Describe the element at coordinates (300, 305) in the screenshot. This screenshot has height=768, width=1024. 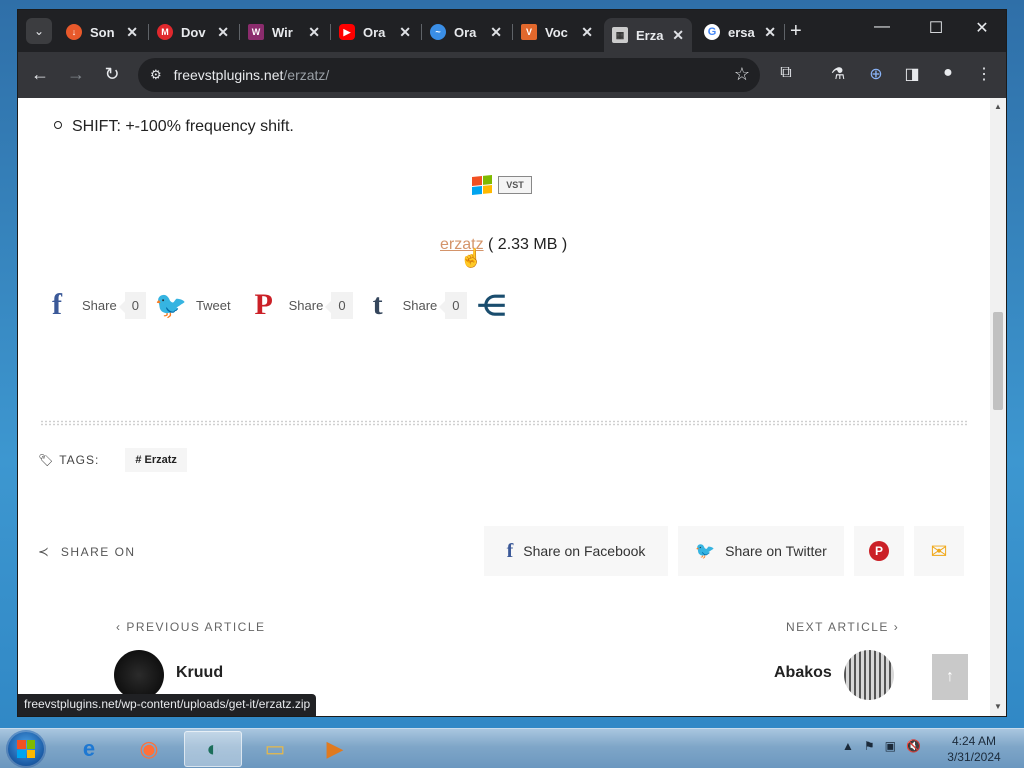
I see `pinterest-share-button: P Share 0` at that location.